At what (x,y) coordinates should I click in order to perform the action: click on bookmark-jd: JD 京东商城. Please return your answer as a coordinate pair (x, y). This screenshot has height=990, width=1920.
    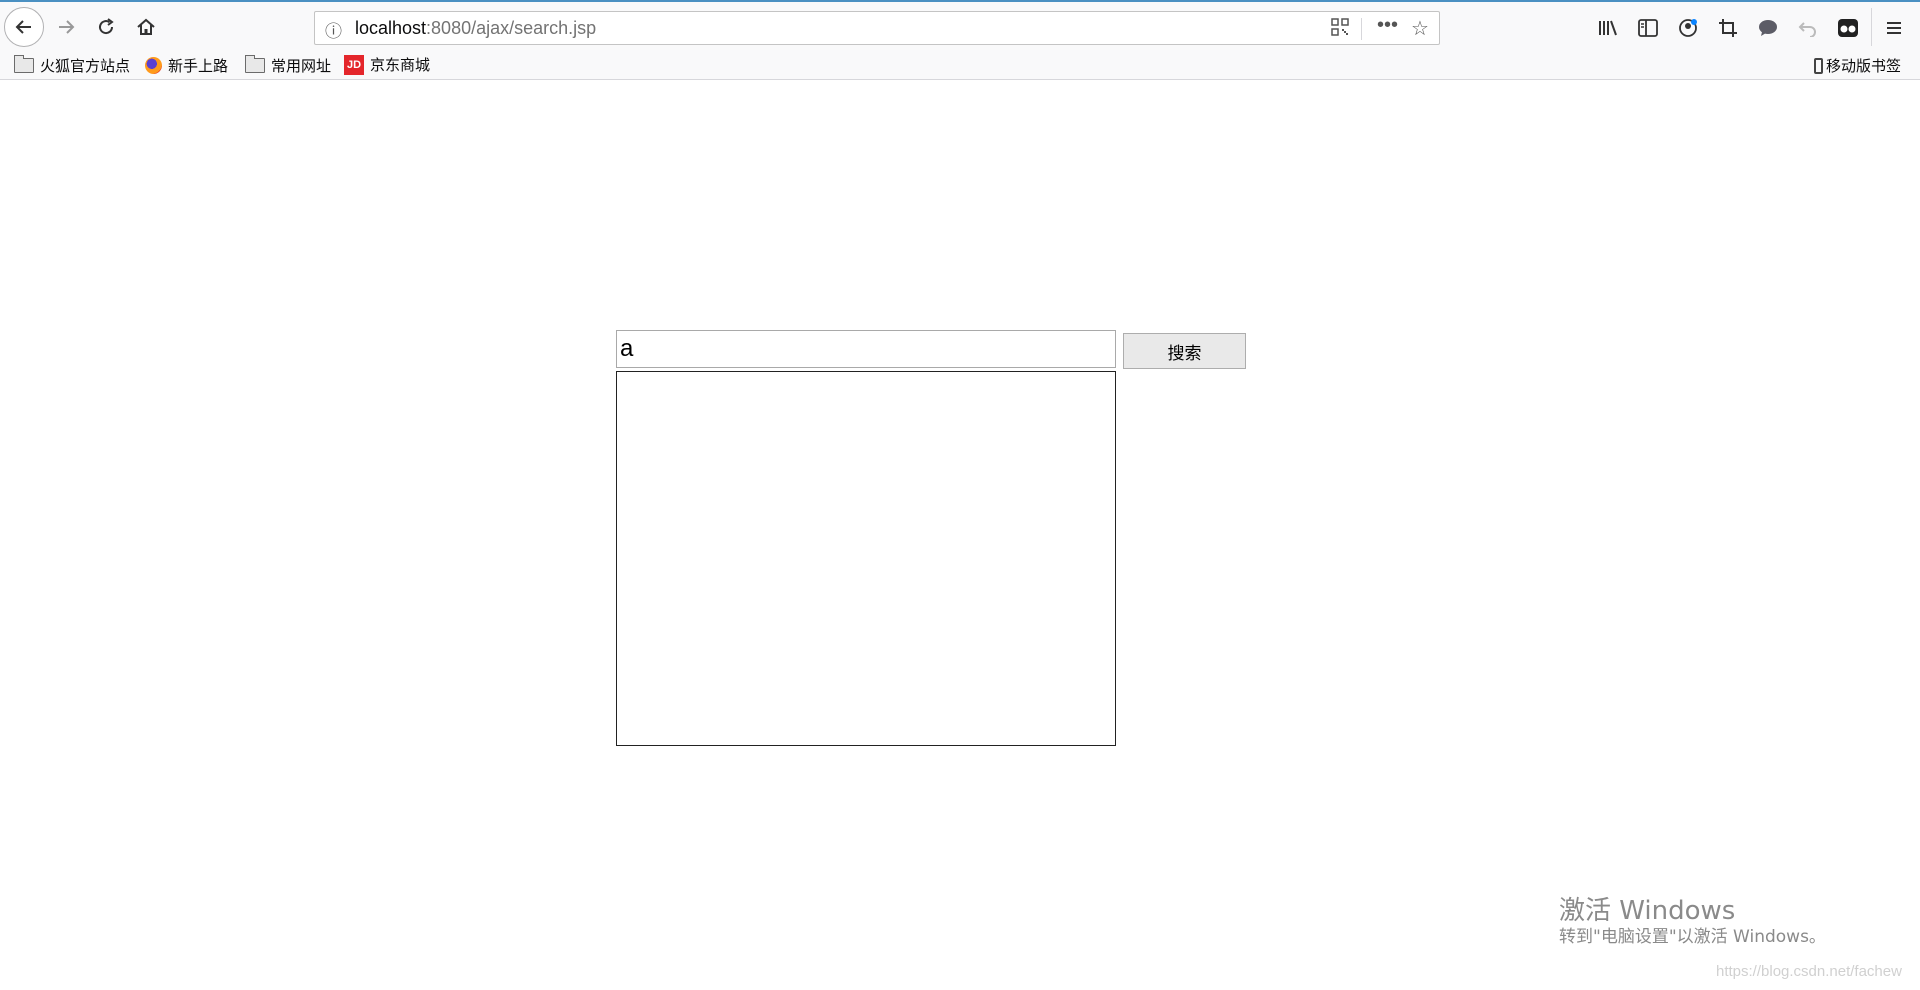
    Looking at the image, I should click on (387, 64).